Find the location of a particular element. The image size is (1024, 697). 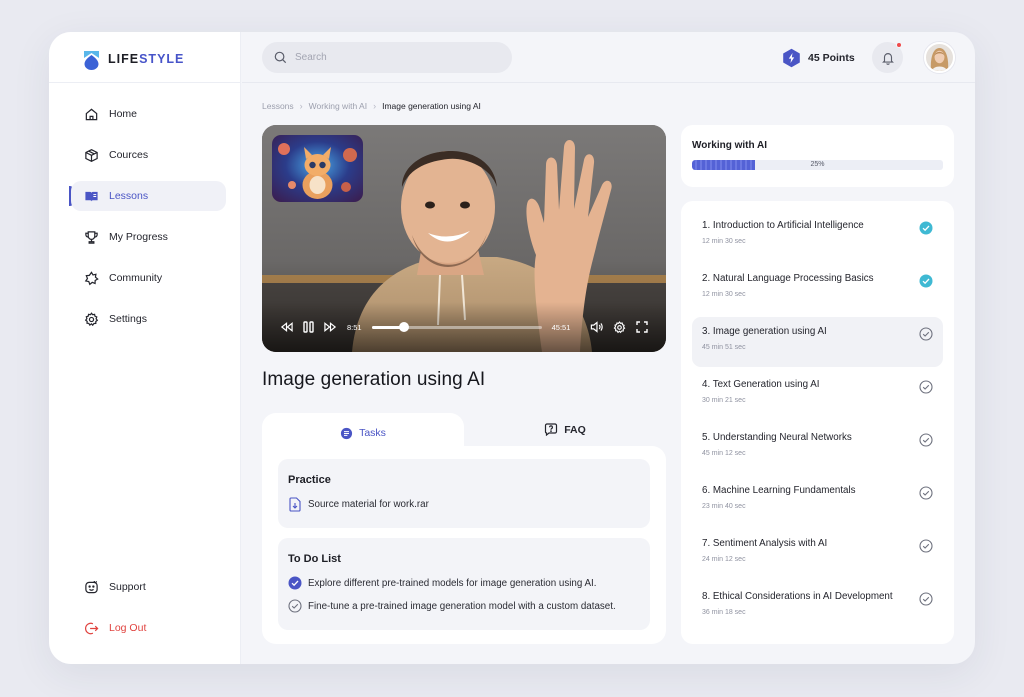

search-icon is located at coordinates (280, 57).